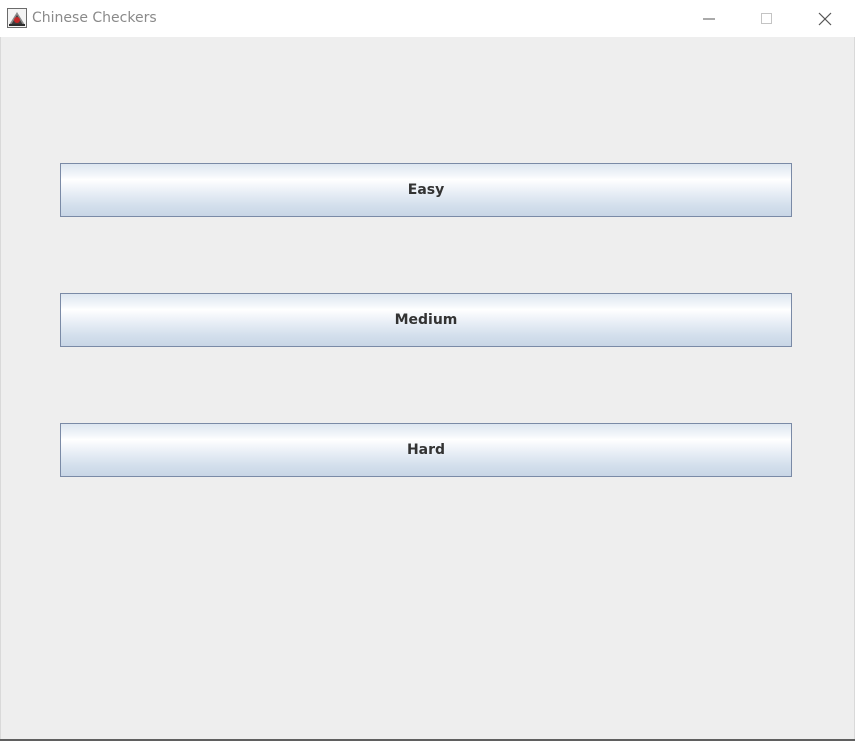 This screenshot has height=741, width=855. I want to click on close-button, so click(825, 18).